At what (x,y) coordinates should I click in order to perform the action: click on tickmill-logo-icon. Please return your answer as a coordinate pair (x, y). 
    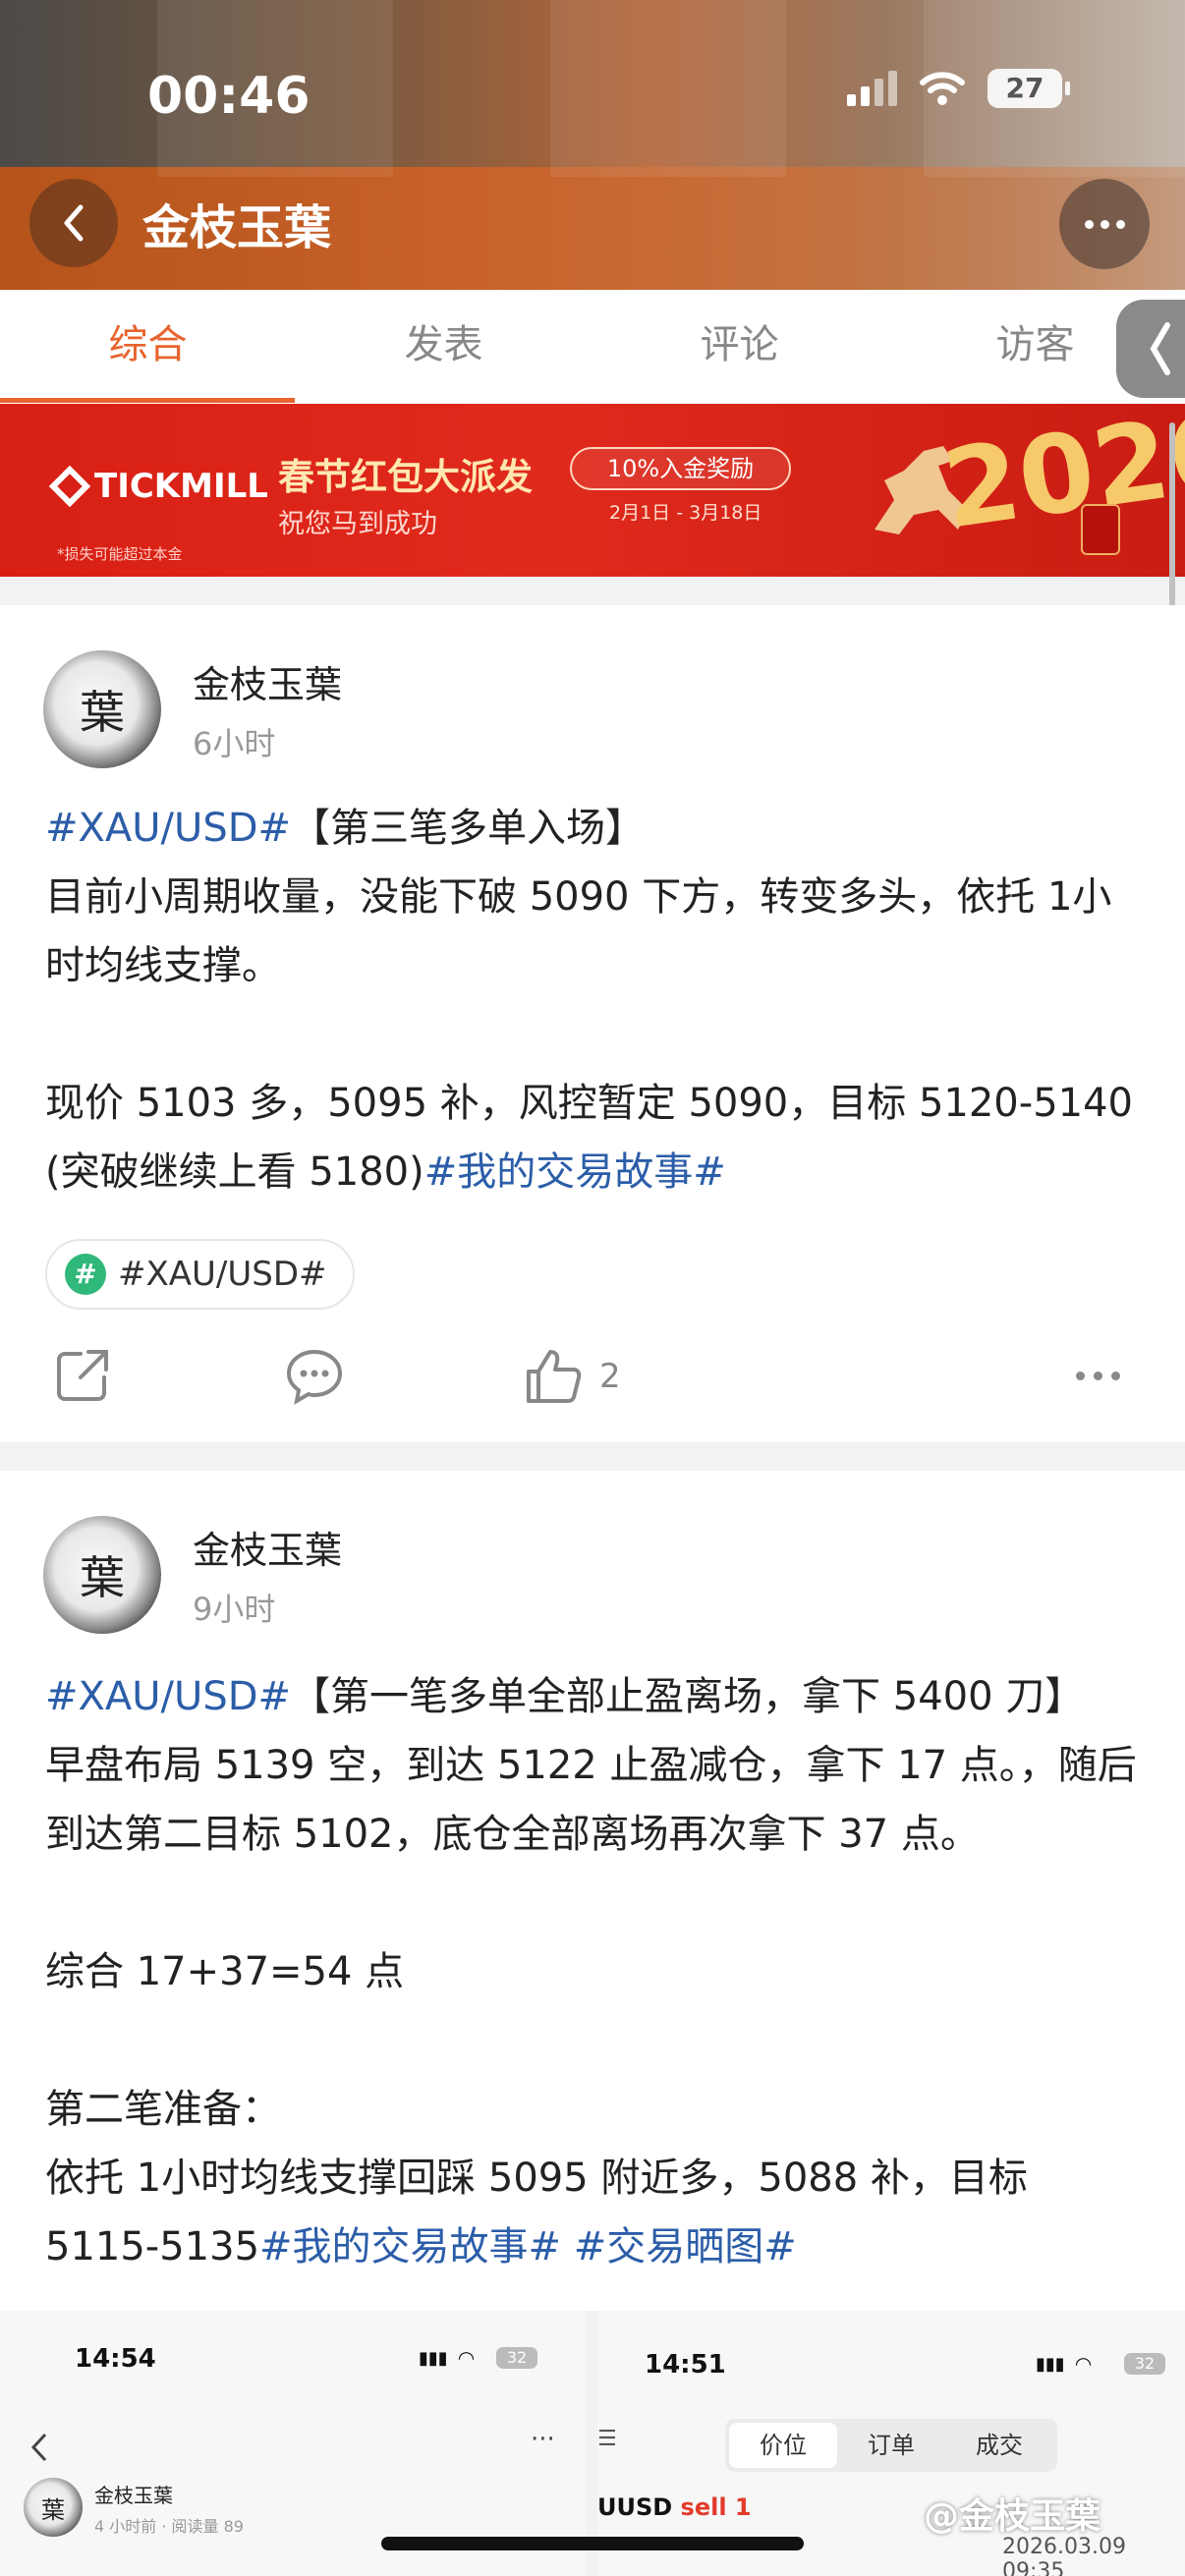
    Looking at the image, I should click on (69, 486).